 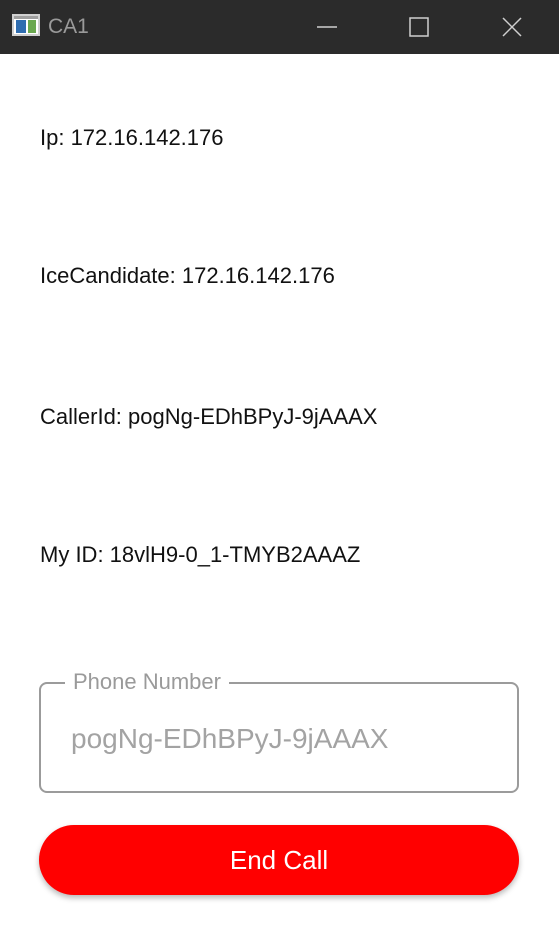 What do you see at coordinates (26, 17) in the screenshot?
I see `app-icon-bar` at bounding box center [26, 17].